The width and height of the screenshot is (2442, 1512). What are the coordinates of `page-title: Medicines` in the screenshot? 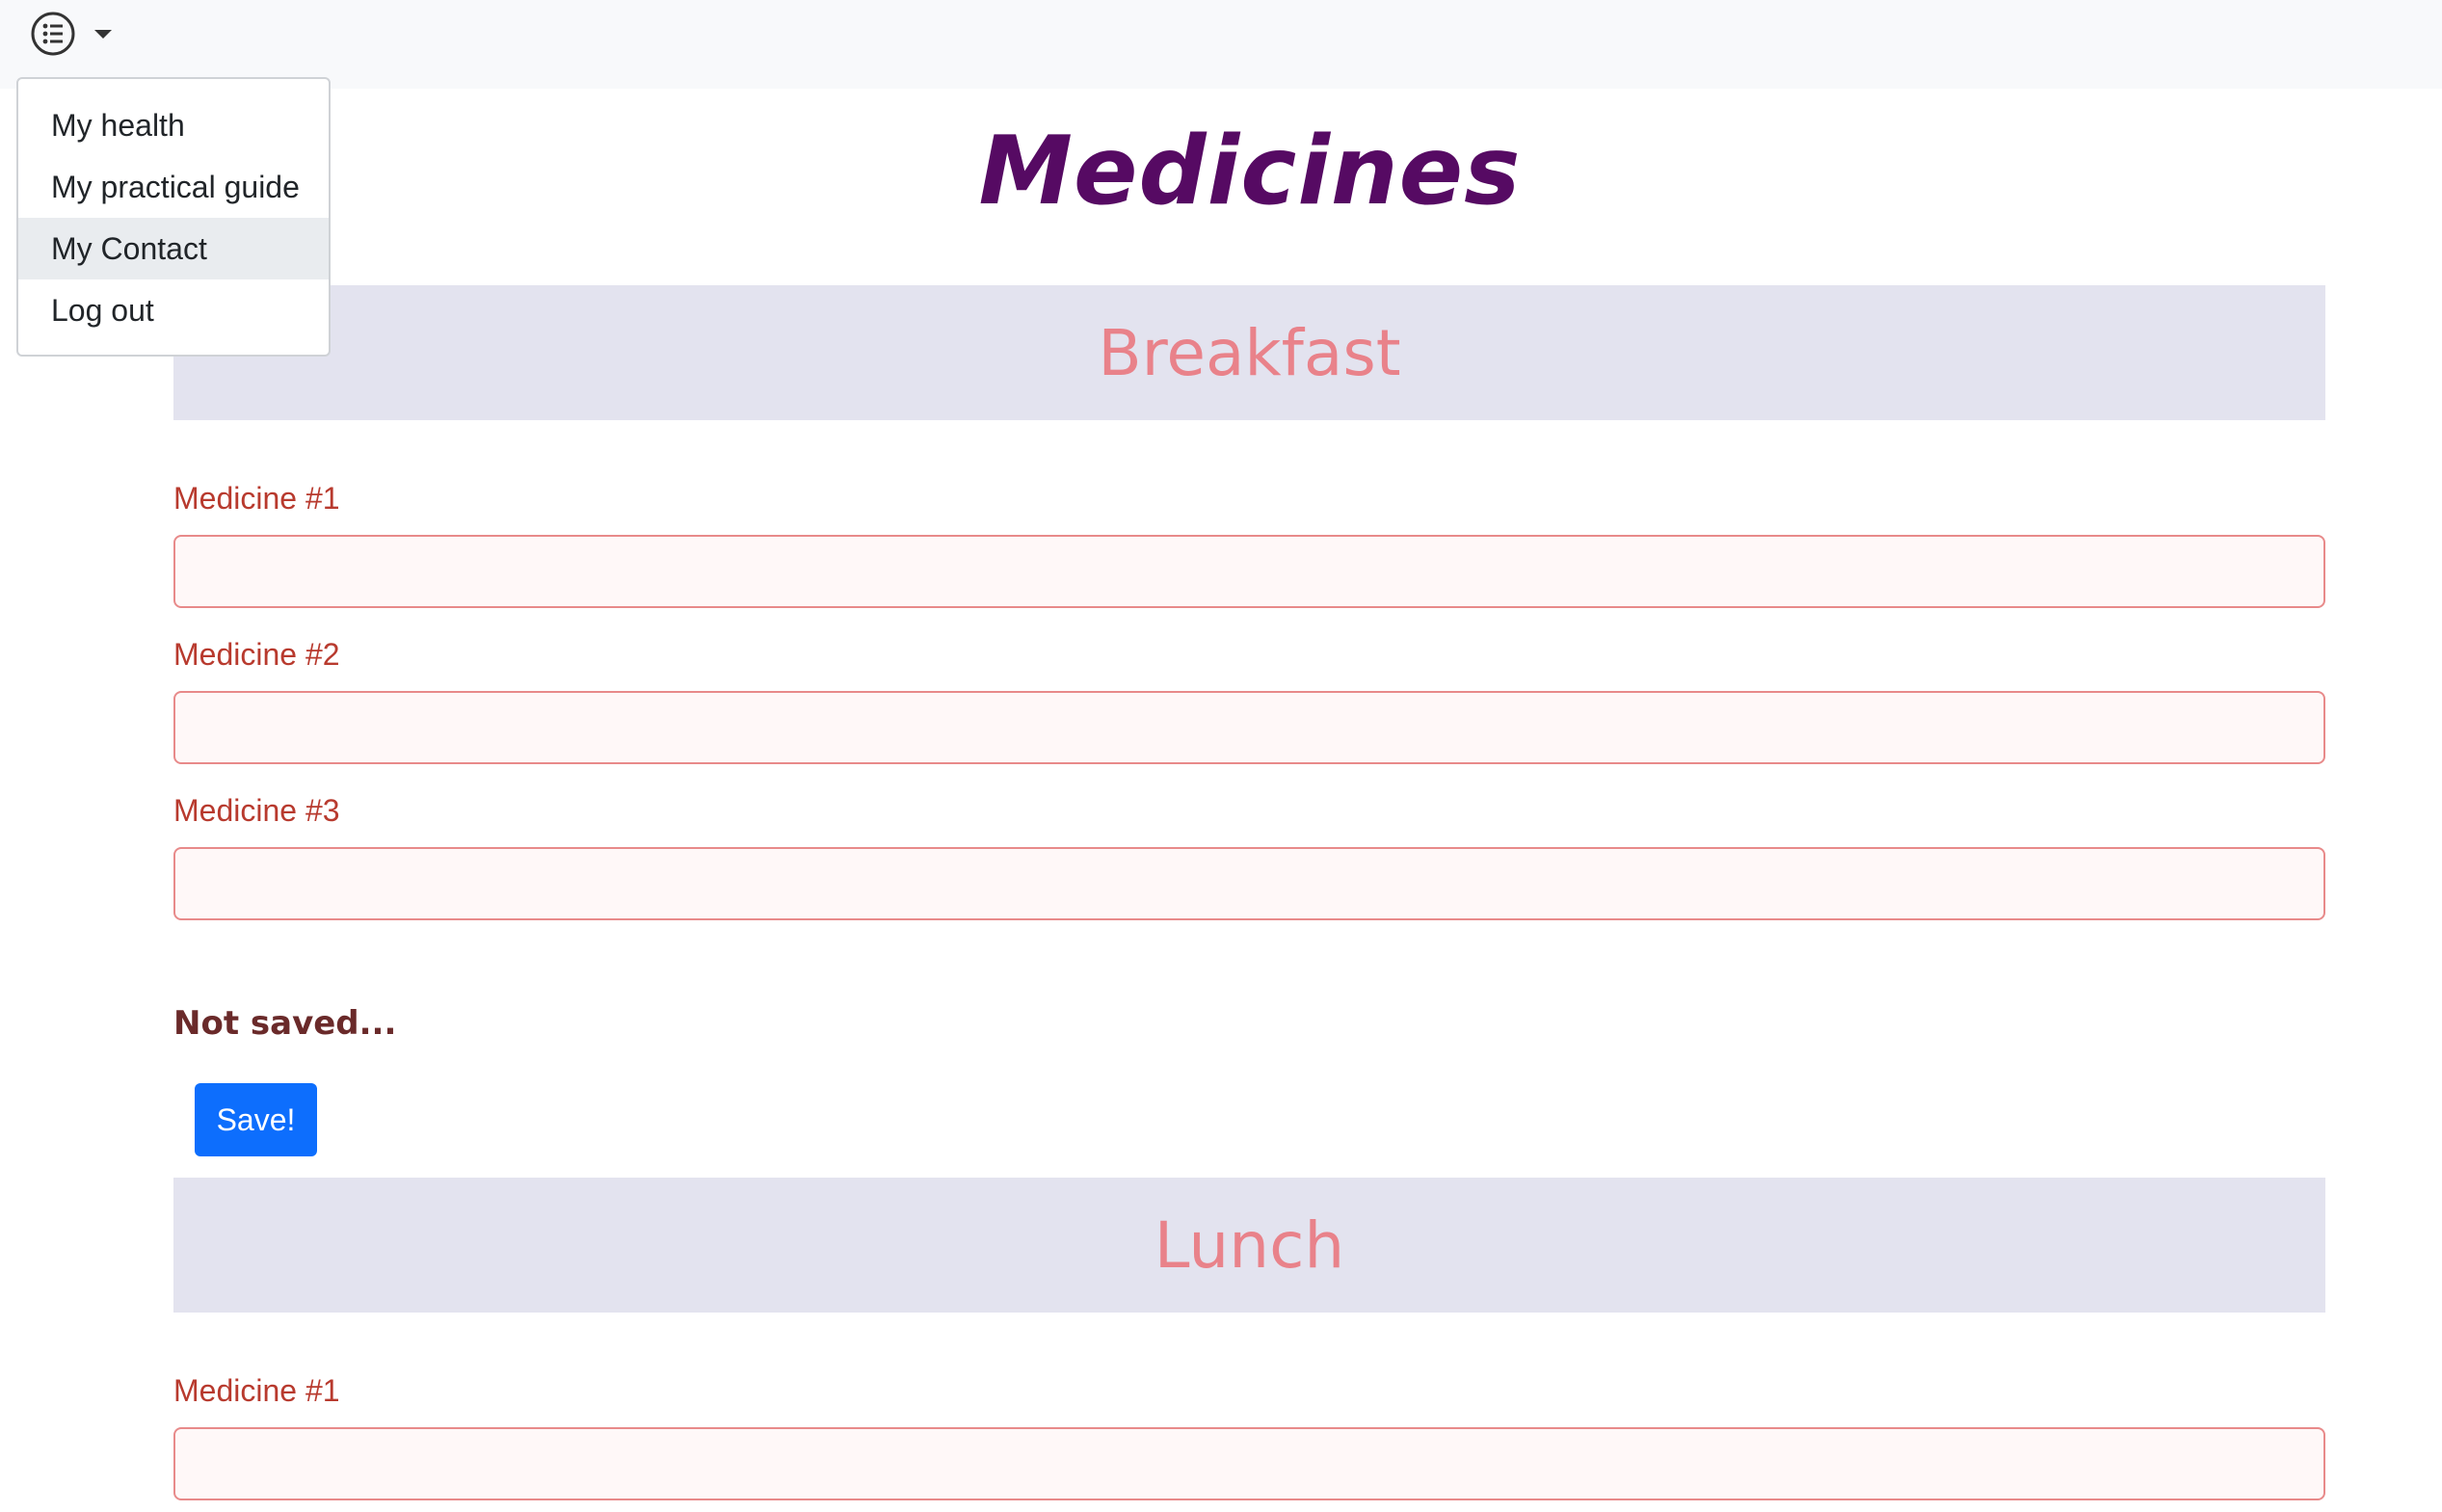 It's located at (1250, 172).